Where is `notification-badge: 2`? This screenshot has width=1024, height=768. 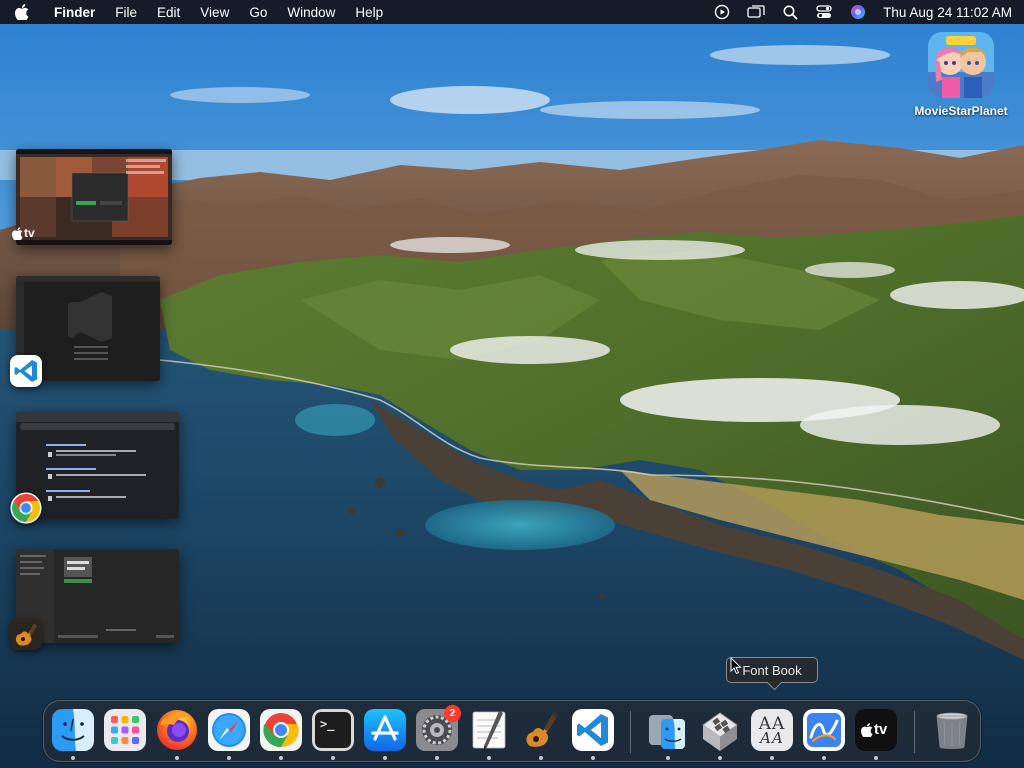 notification-badge: 2 is located at coordinates (452, 713).